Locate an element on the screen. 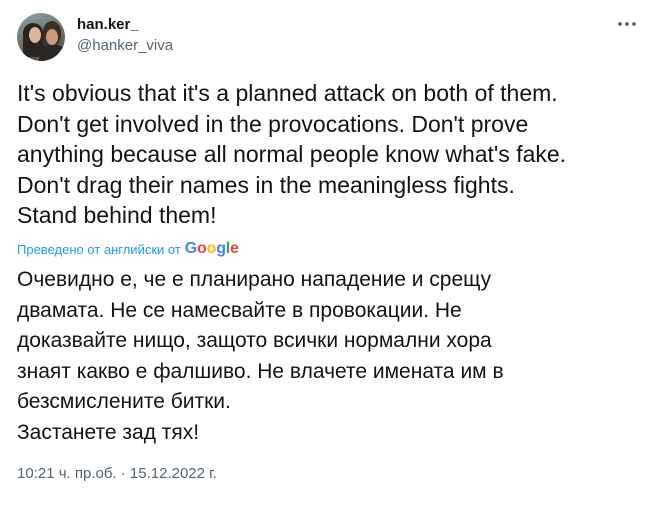 This screenshot has height=505, width=659. author-names: han.ker_ @hanker_viva is located at coordinates (125, 35).